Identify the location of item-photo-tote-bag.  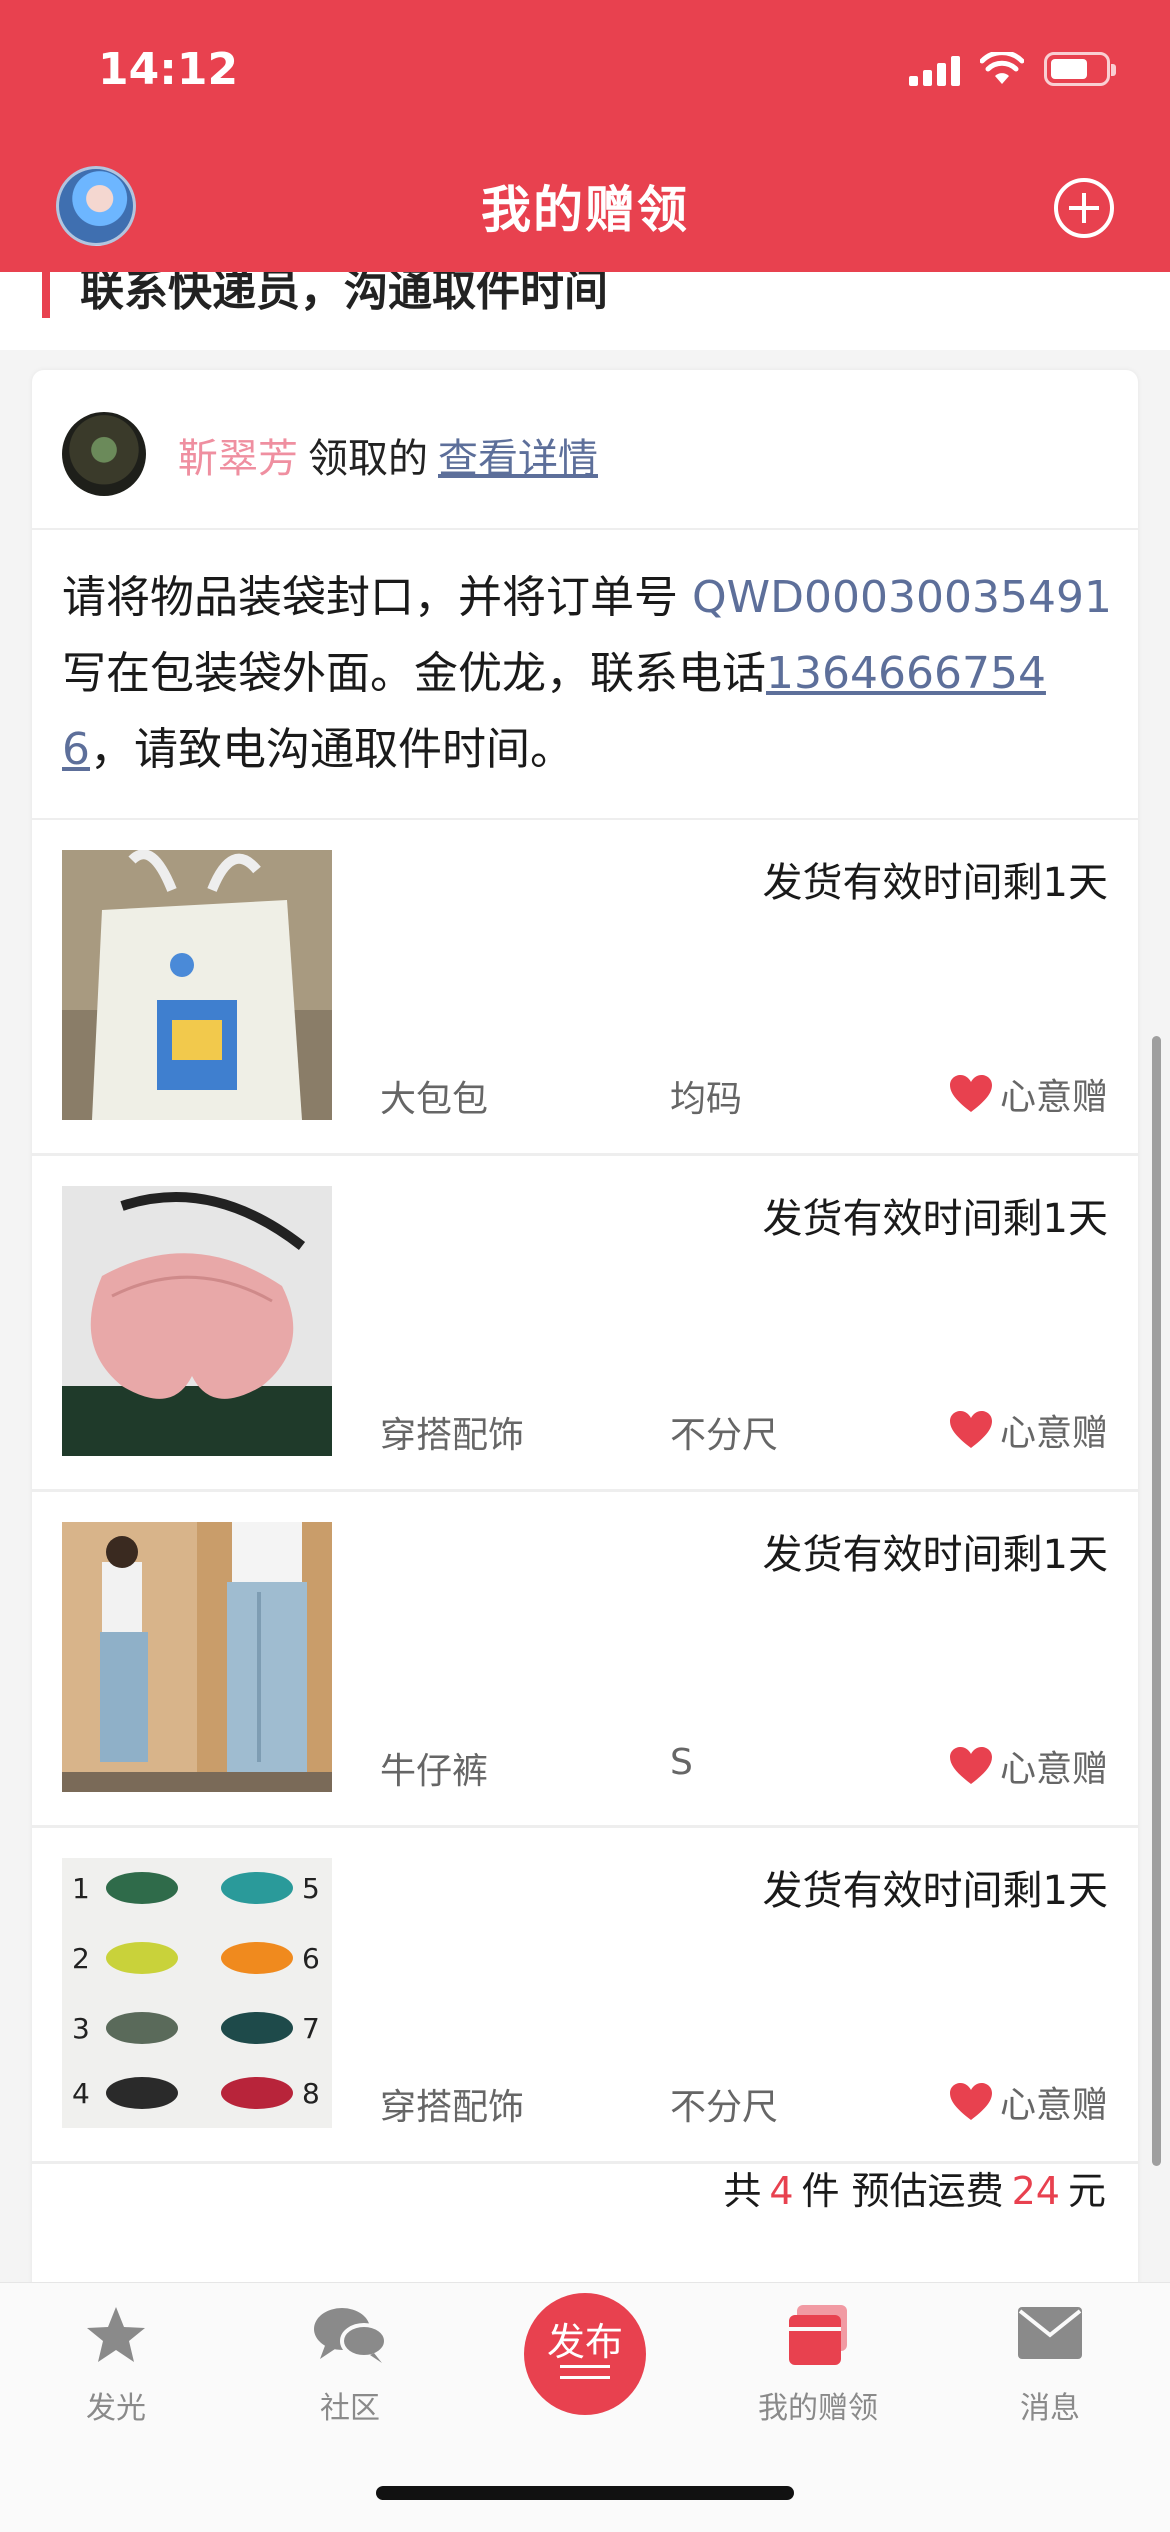
(197, 985).